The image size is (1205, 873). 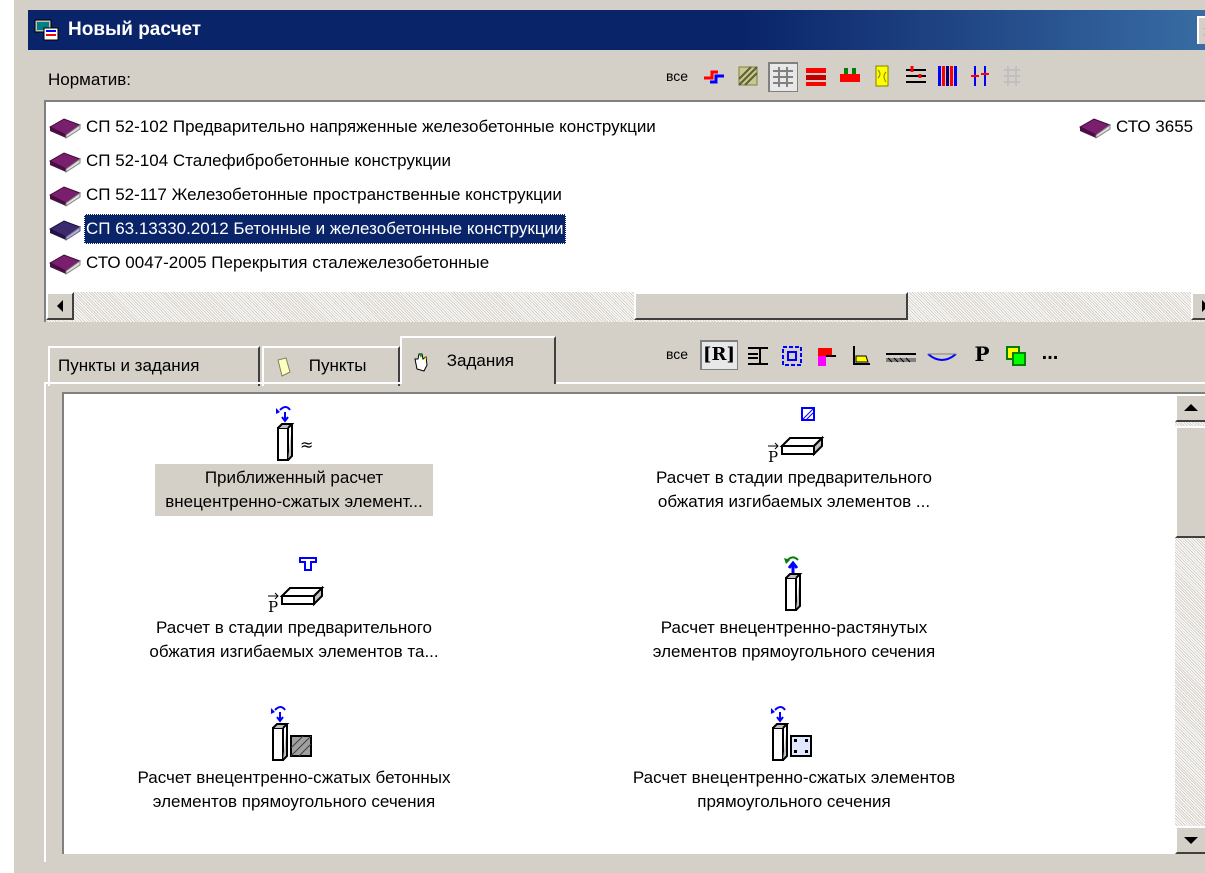 I want to click on arrow-up-icon, so click(x=1191, y=407).